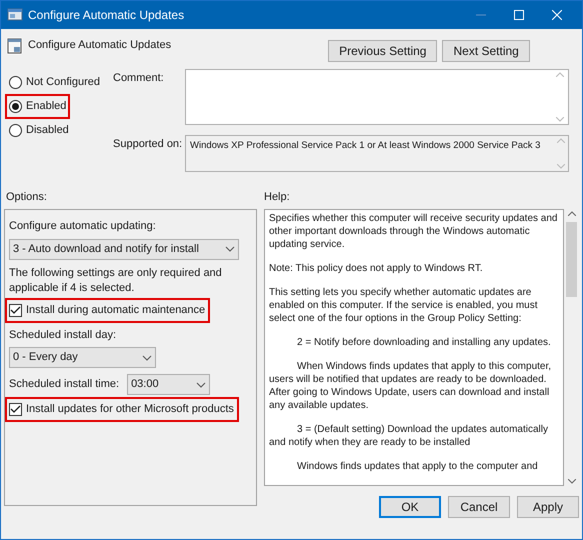  Describe the element at coordinates (138, 78) in the screenshot. I see `comment-label: Comment:` at that location.